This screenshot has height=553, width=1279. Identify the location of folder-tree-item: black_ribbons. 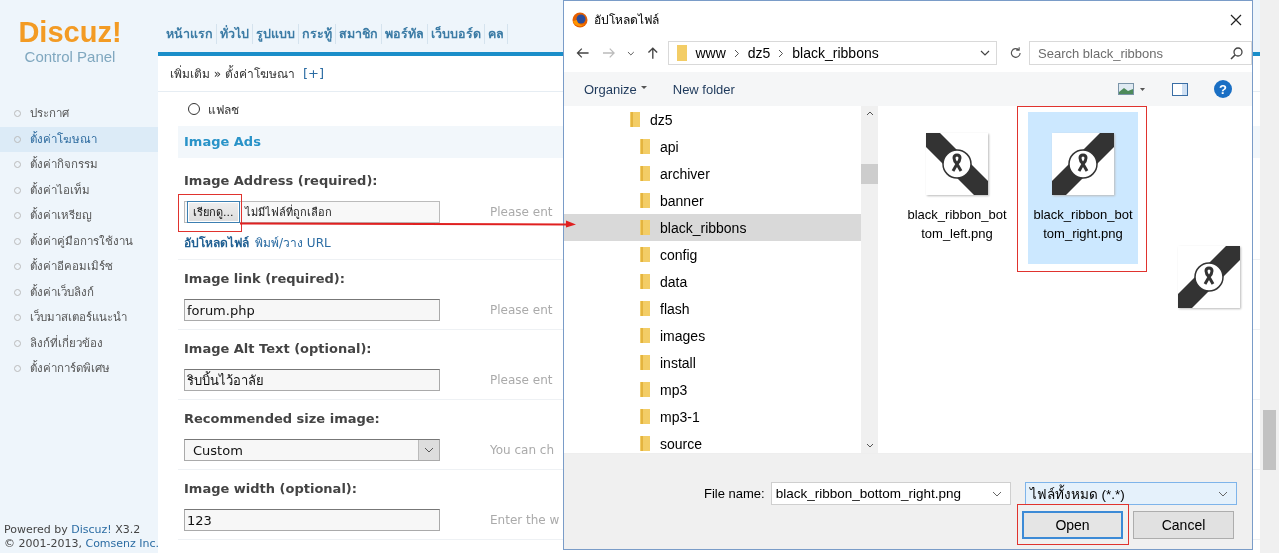
(712, 227).